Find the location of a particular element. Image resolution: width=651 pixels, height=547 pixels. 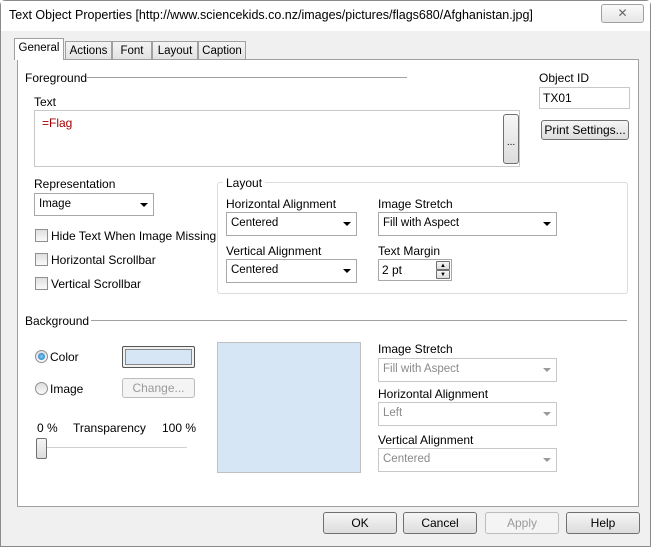

background-heading: Background is located at coordinates (57, 321).